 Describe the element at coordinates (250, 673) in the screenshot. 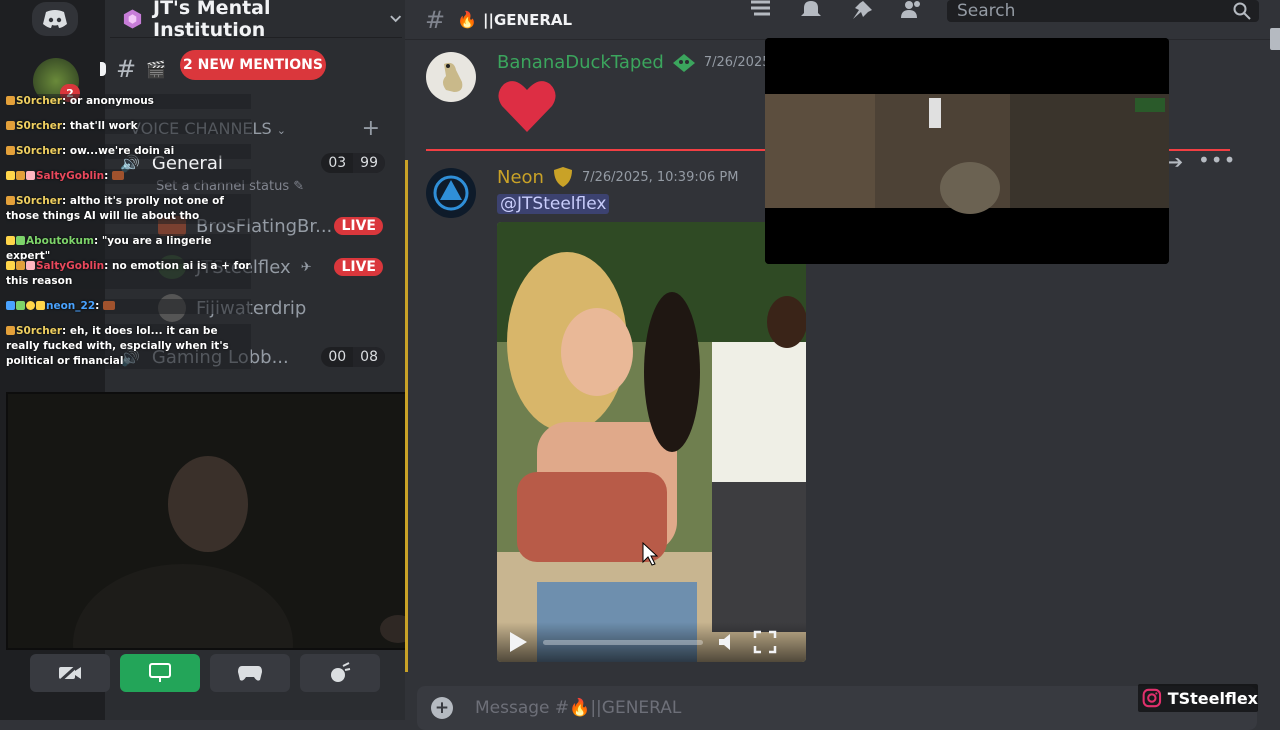

I see `activities-button` at that location.